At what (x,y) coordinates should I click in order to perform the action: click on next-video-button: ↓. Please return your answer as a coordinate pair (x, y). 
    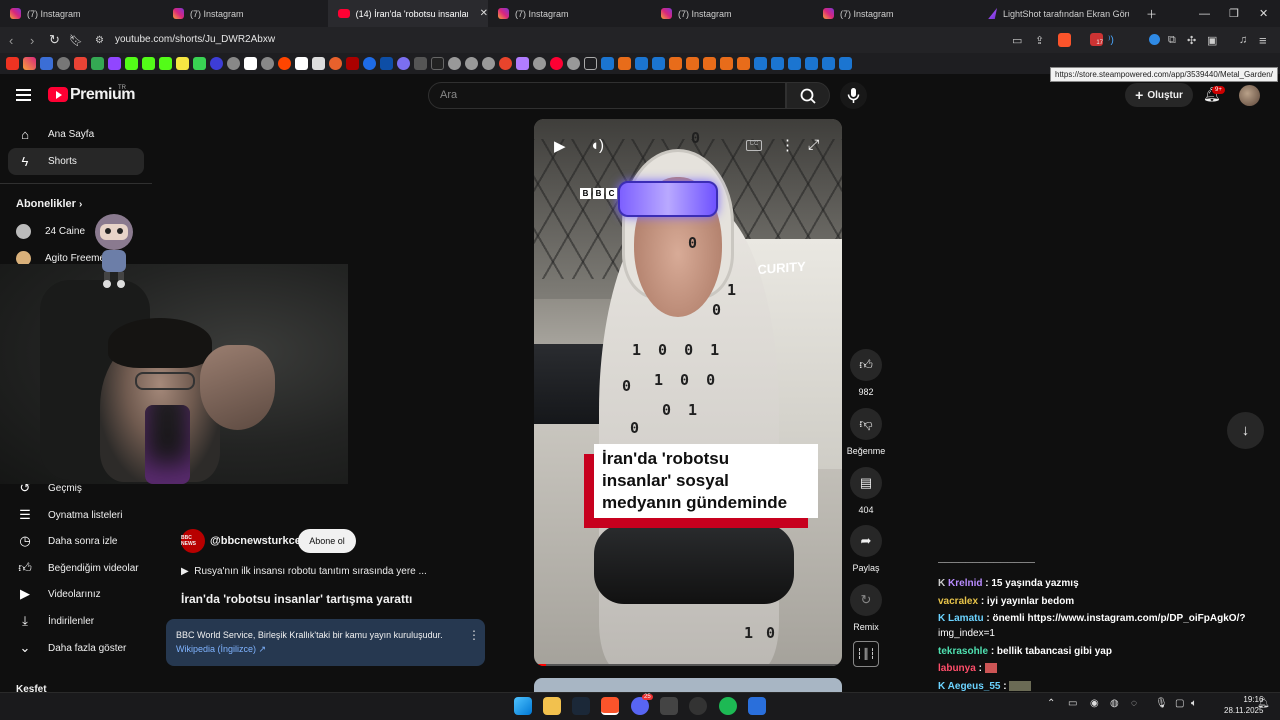
    Looking at the image, I should click on (1245, 430).